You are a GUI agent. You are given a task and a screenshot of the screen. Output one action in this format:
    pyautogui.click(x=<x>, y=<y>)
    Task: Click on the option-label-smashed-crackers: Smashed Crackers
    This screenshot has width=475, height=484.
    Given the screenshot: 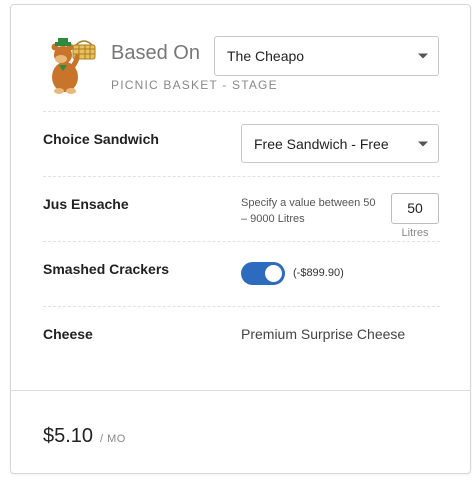 What is the action you would take?
    pyautogui.click(x=106, y=269)
    